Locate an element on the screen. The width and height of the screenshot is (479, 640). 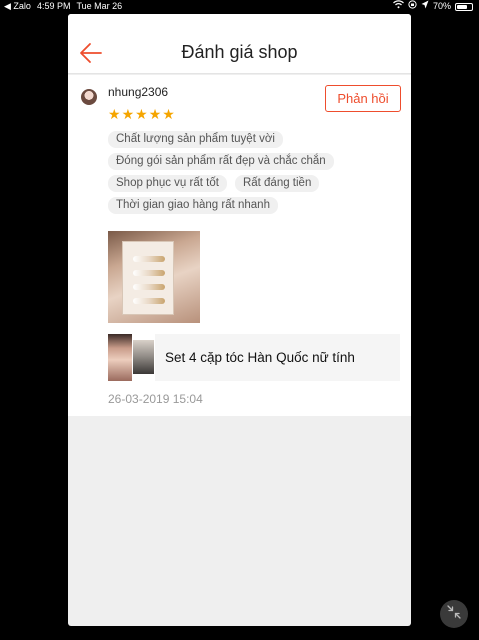
collapse-arrows-icon is located at coordinates (454, 614).